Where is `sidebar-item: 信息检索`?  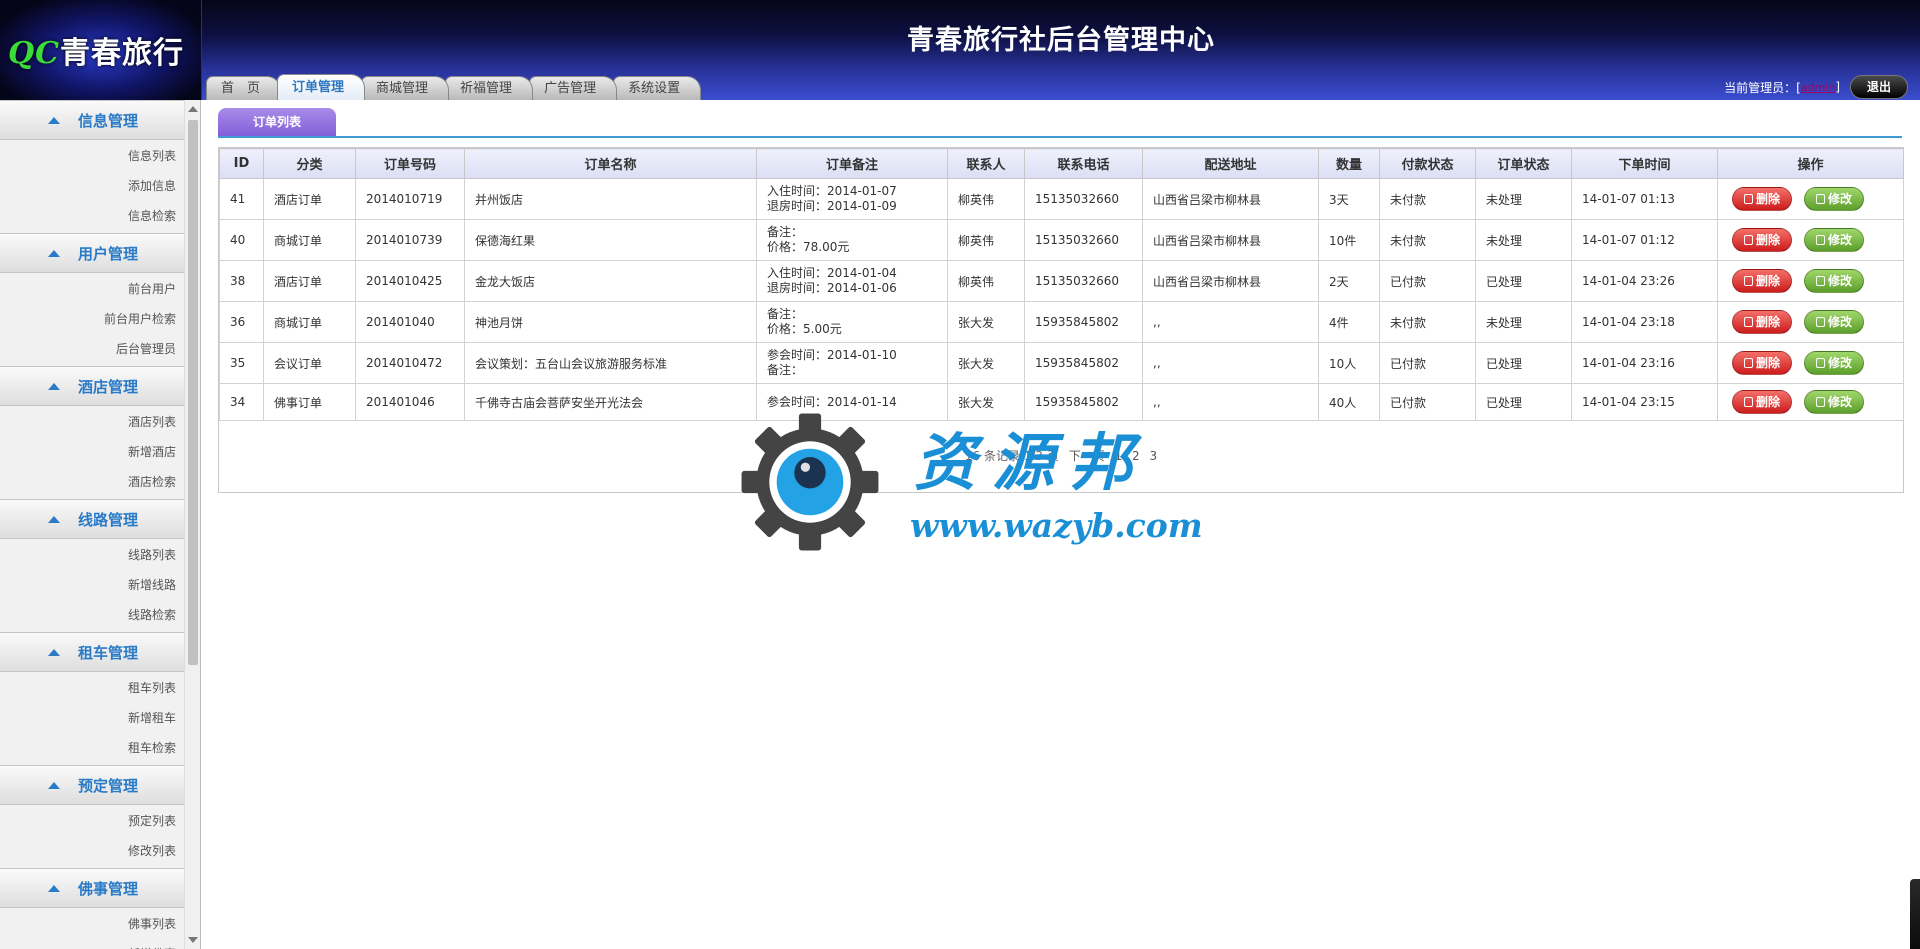 sidebar-item: 信息检索 is located at coordinates (92, 216).